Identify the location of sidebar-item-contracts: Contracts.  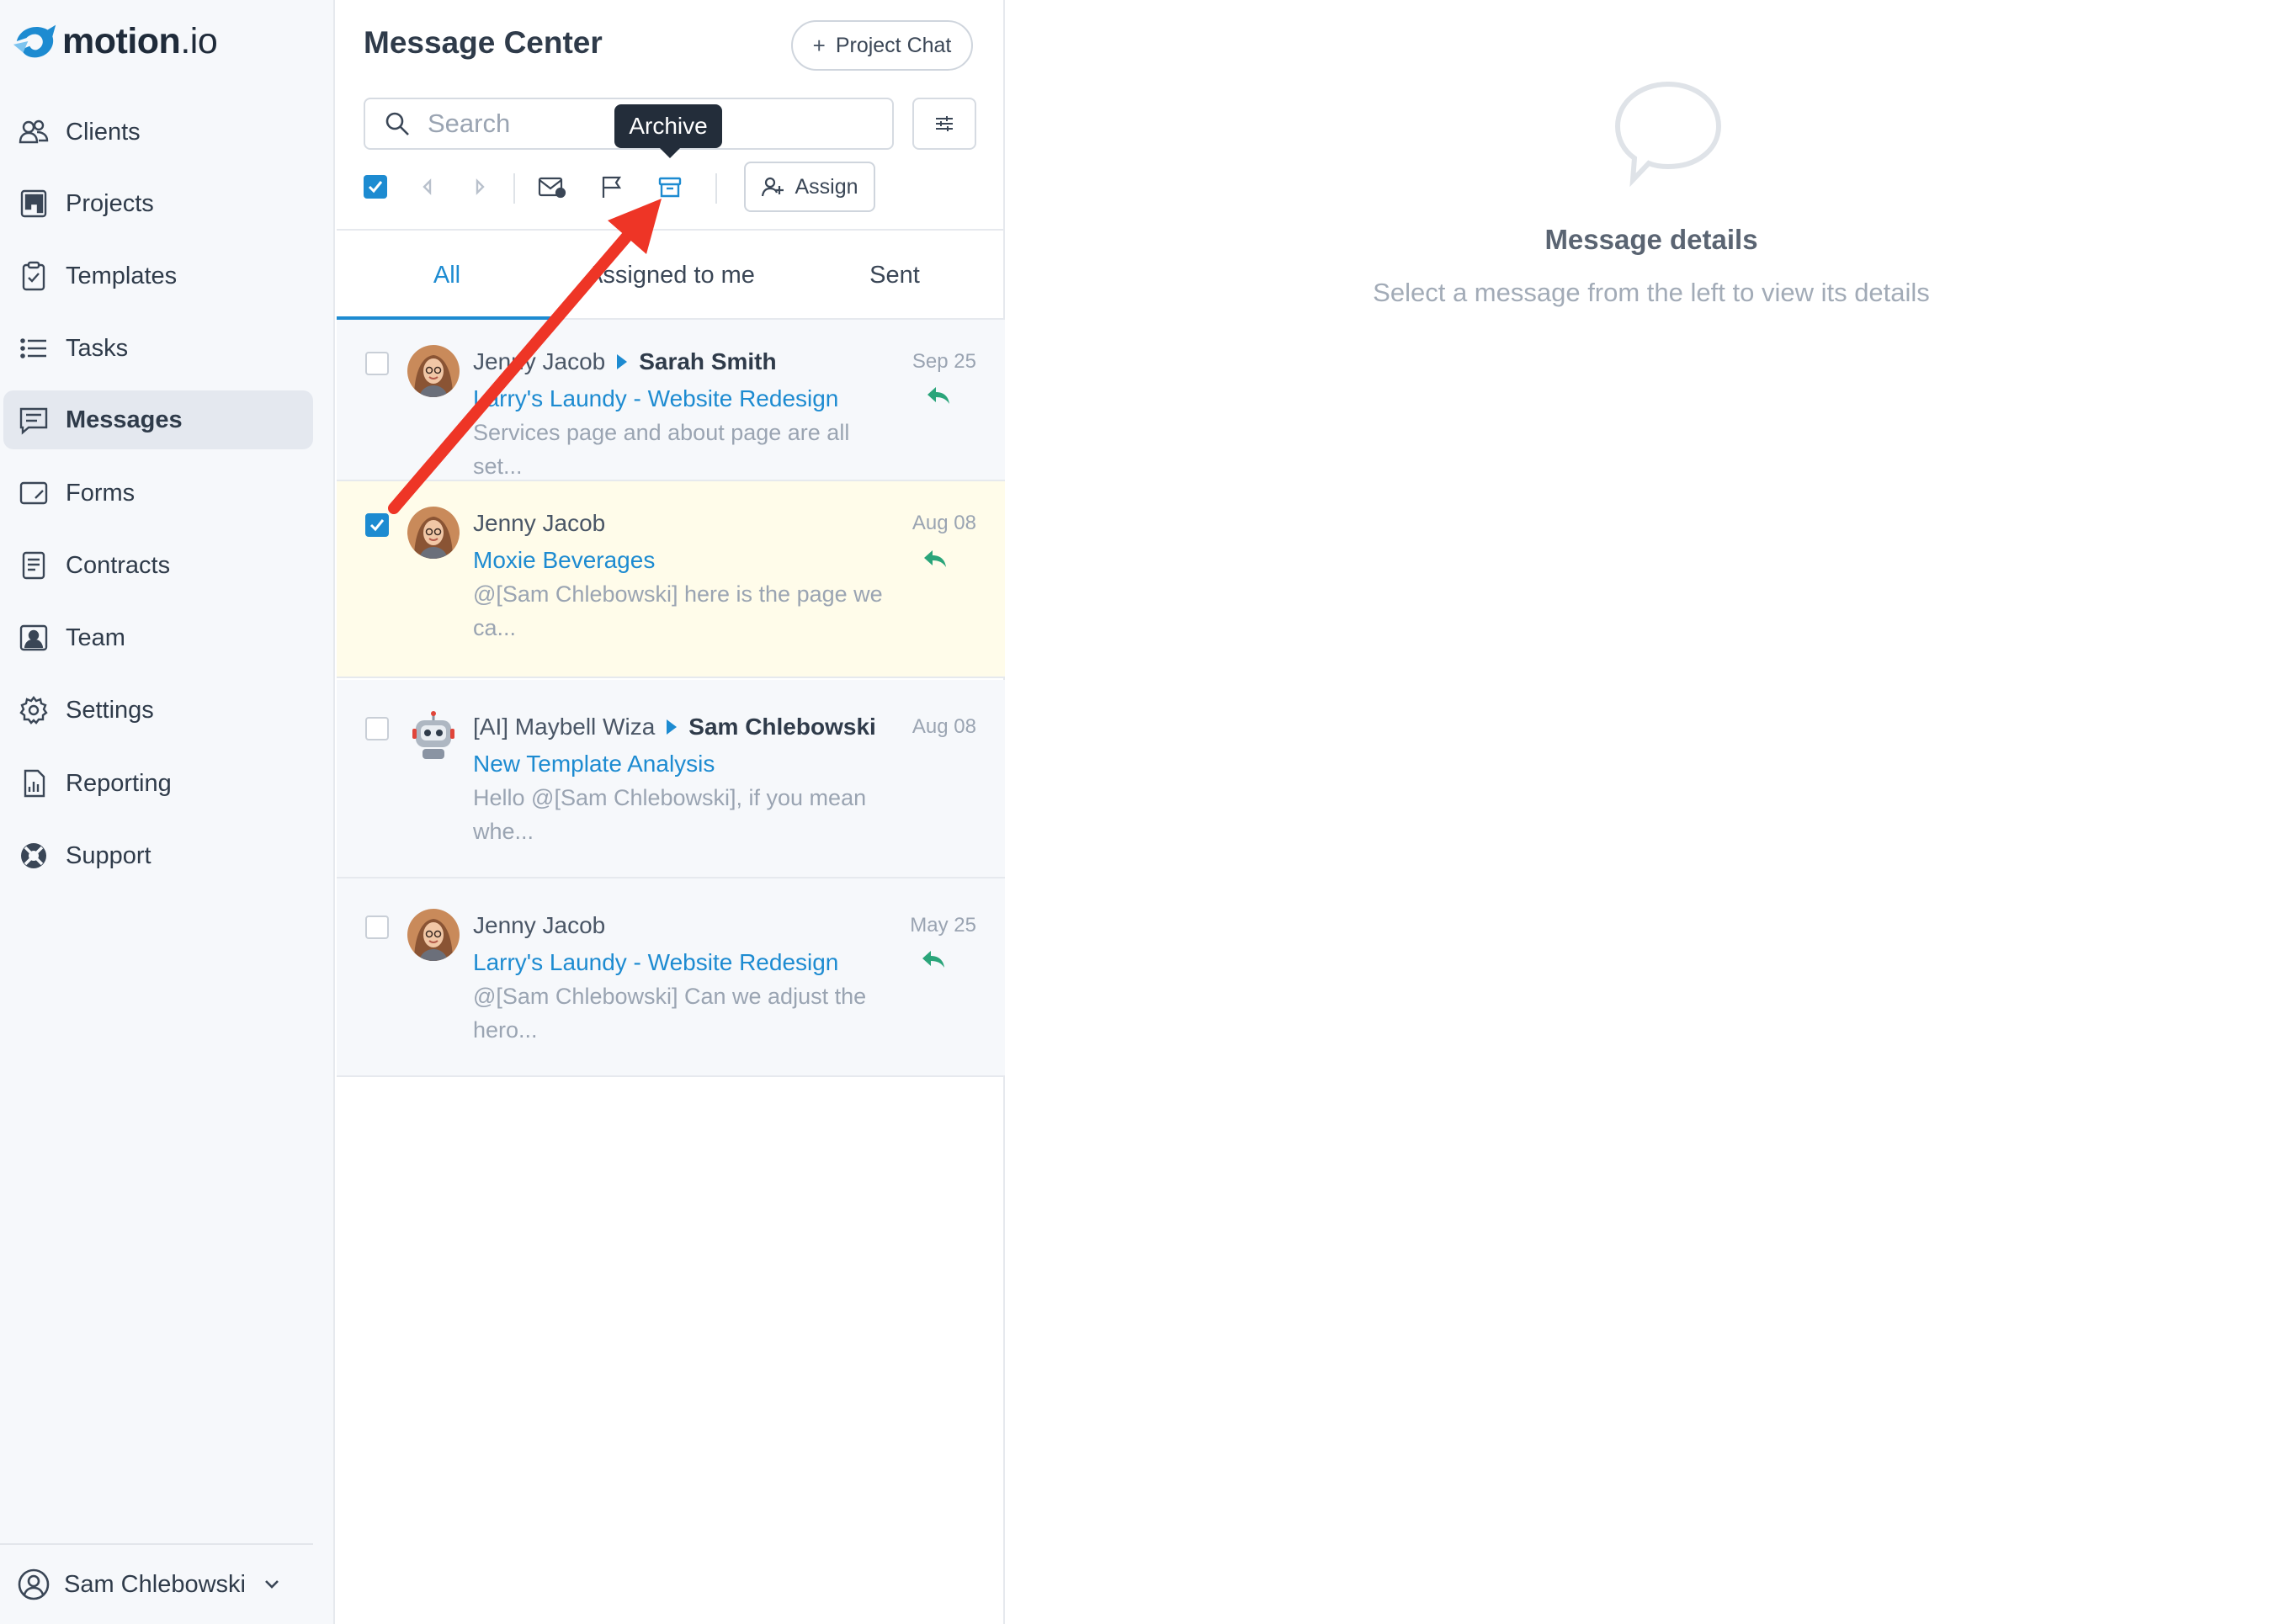
(158, 565).